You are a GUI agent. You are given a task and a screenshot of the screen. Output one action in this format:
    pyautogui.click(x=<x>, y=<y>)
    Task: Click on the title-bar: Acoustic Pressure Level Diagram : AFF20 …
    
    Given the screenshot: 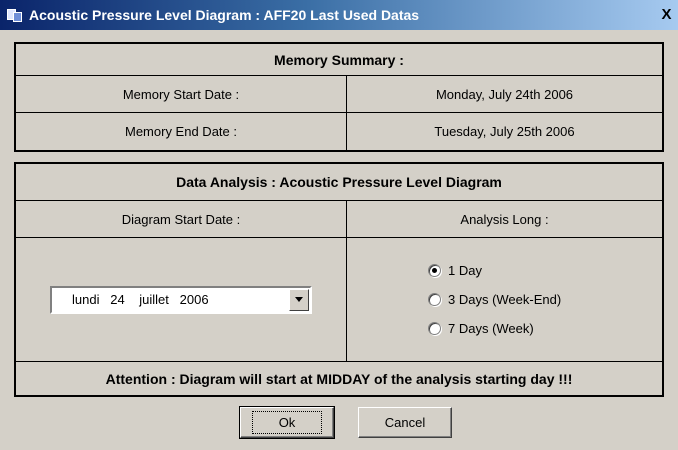 What is the action you would take?
    pyautogui.click(x=339, y=15)
    